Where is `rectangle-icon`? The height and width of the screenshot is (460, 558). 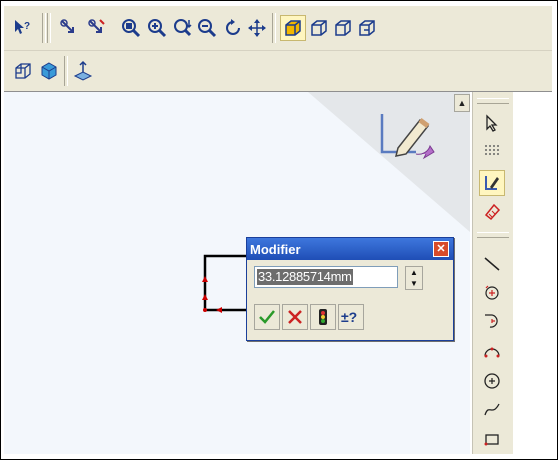 rectangle-icon is located at coordinates (492, 439).